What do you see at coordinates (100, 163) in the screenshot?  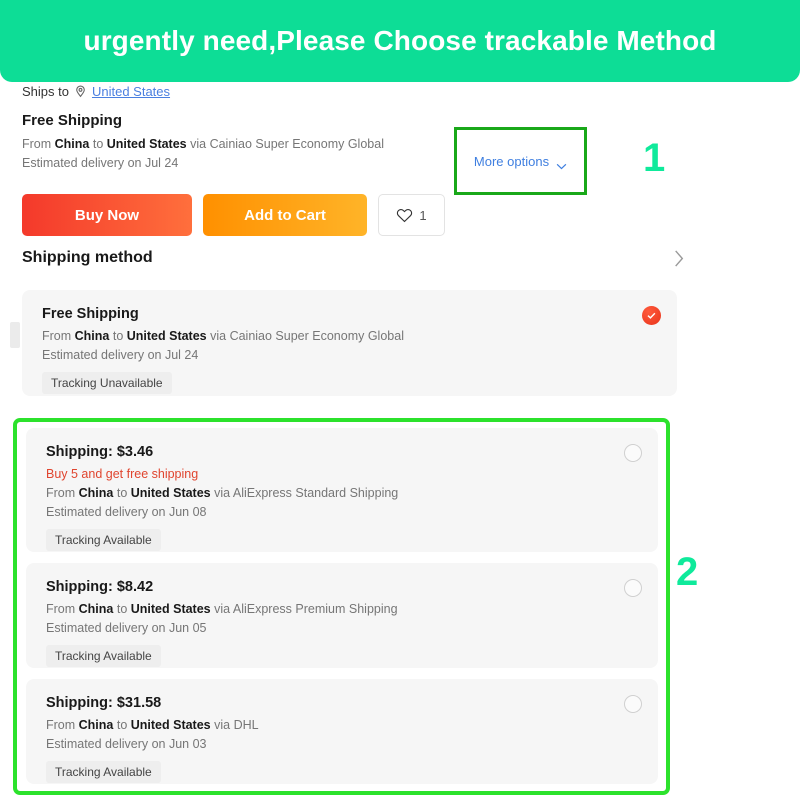 I see `summary-eta: Estimated delivery on Jul 24` at bounding box center [100, 163].